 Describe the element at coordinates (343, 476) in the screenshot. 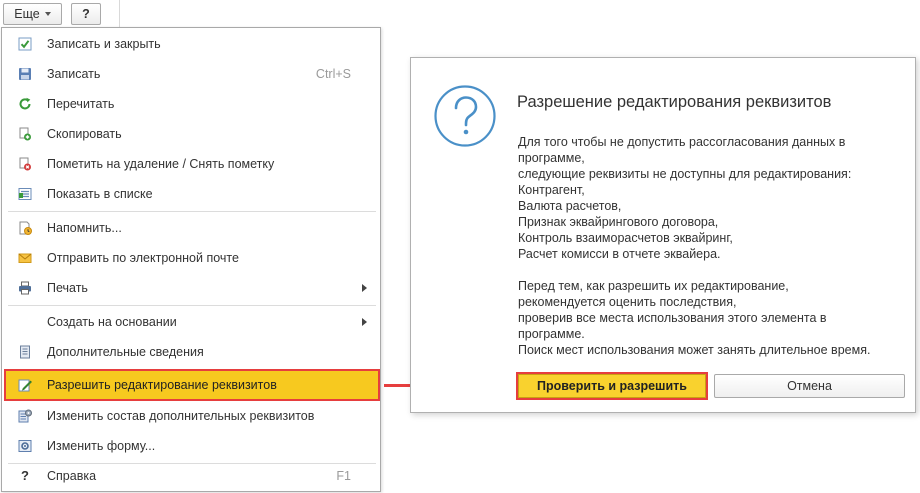

I see `menu-item-shortcut: F1` at that location.